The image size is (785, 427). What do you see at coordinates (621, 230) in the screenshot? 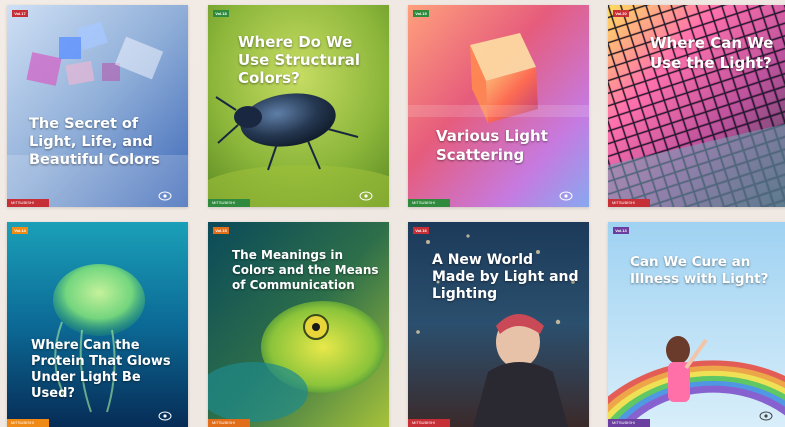
I see `volume-tag: Vol.13` at bounding box center [621, 230].